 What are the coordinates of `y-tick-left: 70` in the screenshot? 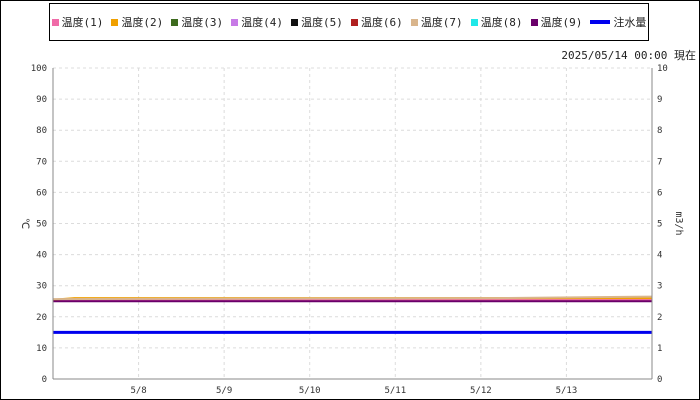 It's located at (41, 162).